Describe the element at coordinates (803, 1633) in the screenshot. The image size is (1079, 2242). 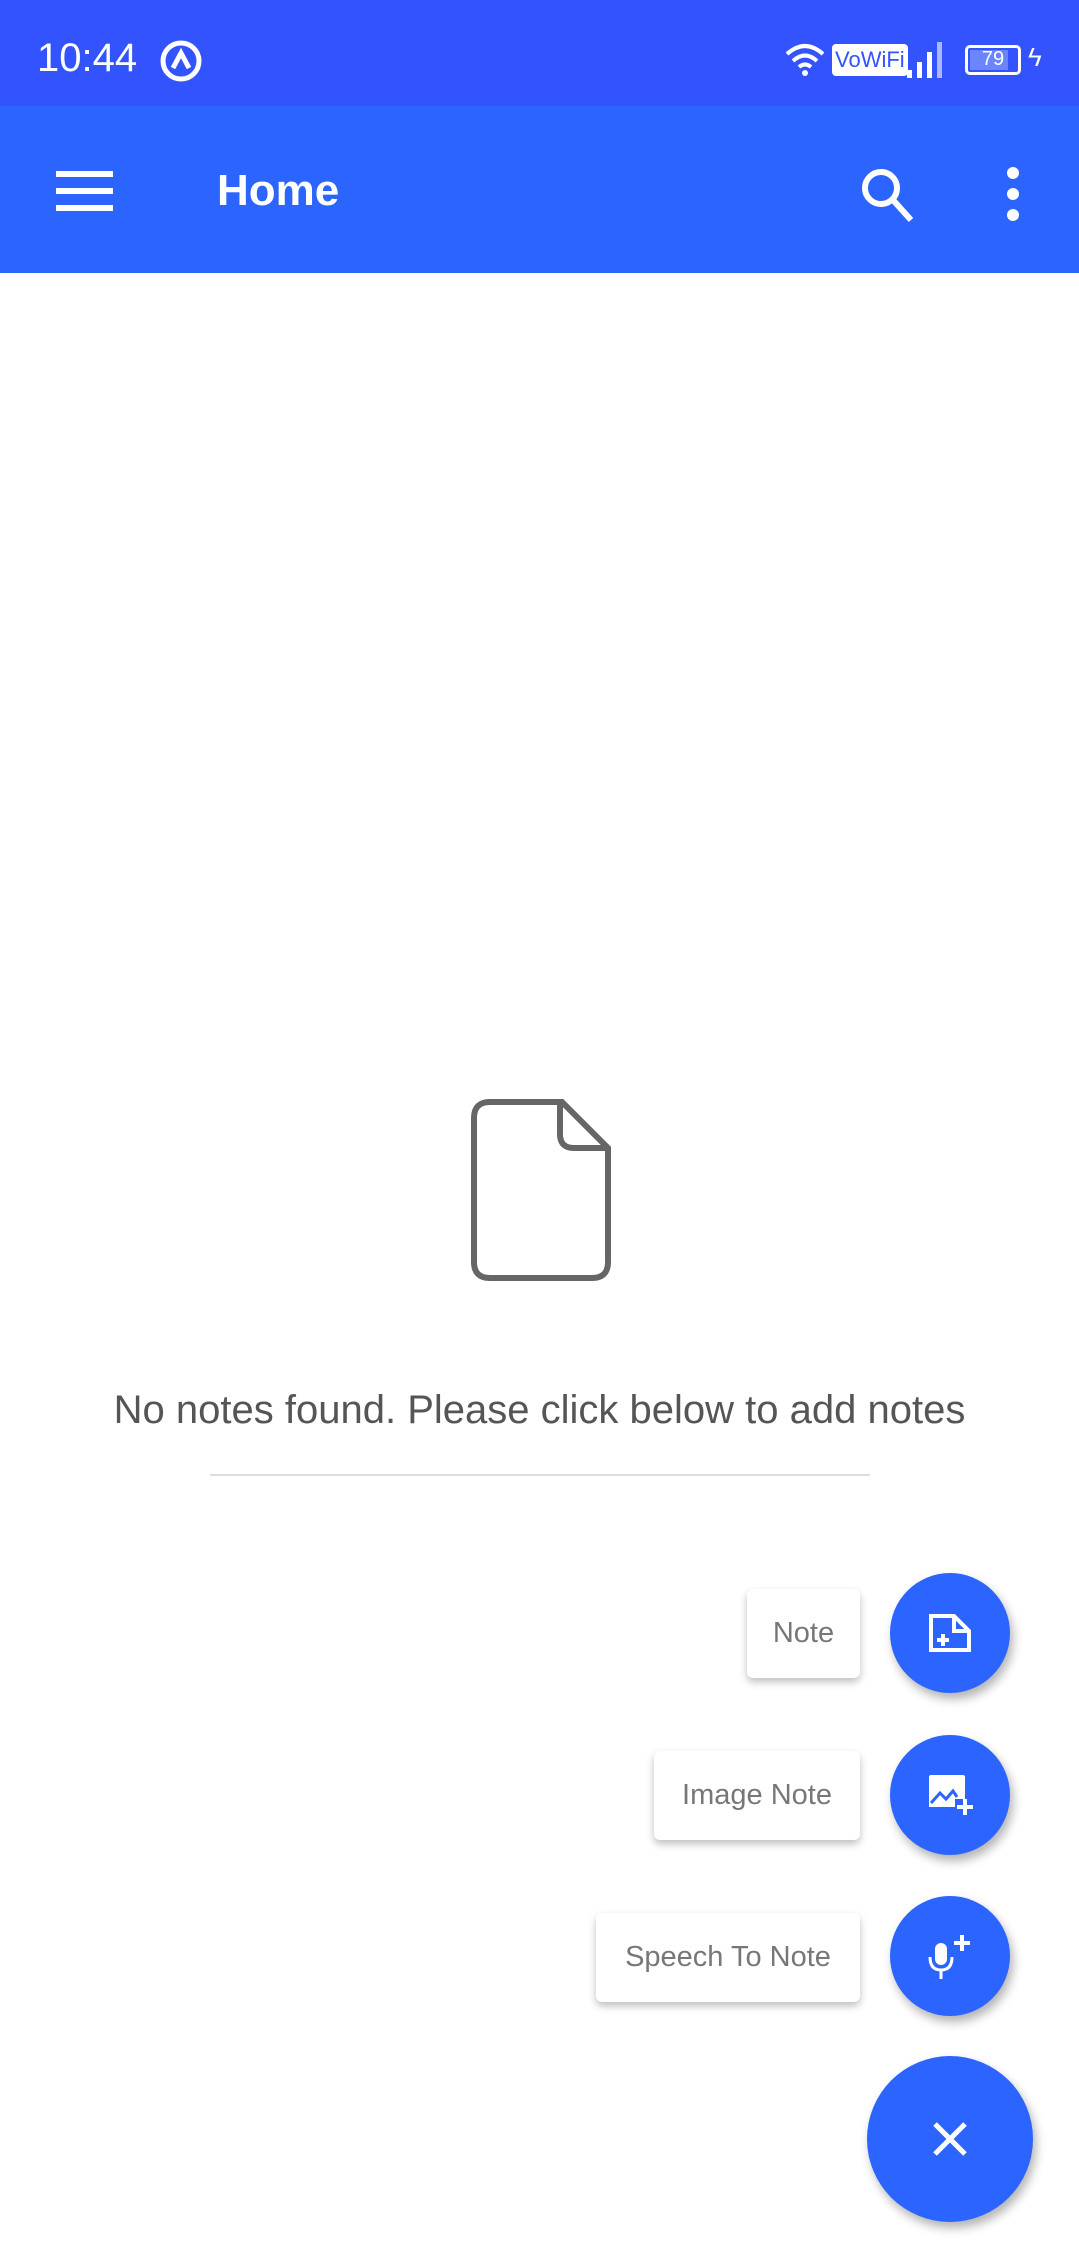
I see `note-label: Note` at that location.